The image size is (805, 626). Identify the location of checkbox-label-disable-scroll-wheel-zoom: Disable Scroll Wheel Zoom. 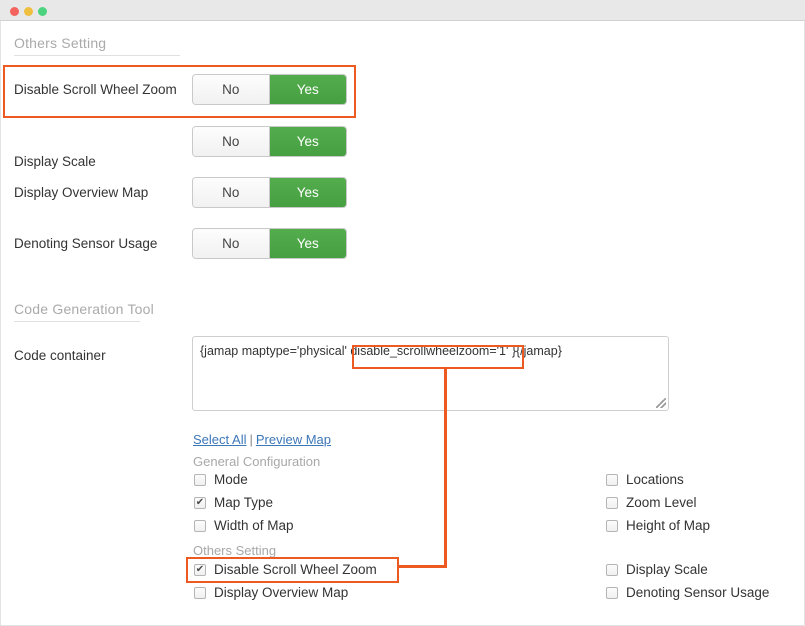
(295, 569).